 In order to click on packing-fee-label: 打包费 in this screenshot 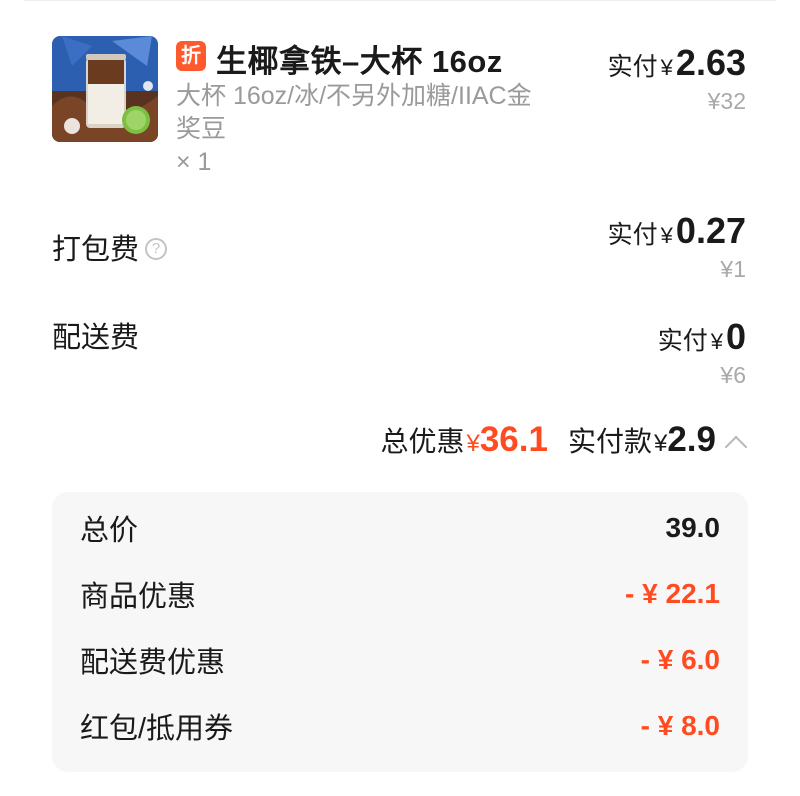, I will do `click(96, 250)`.